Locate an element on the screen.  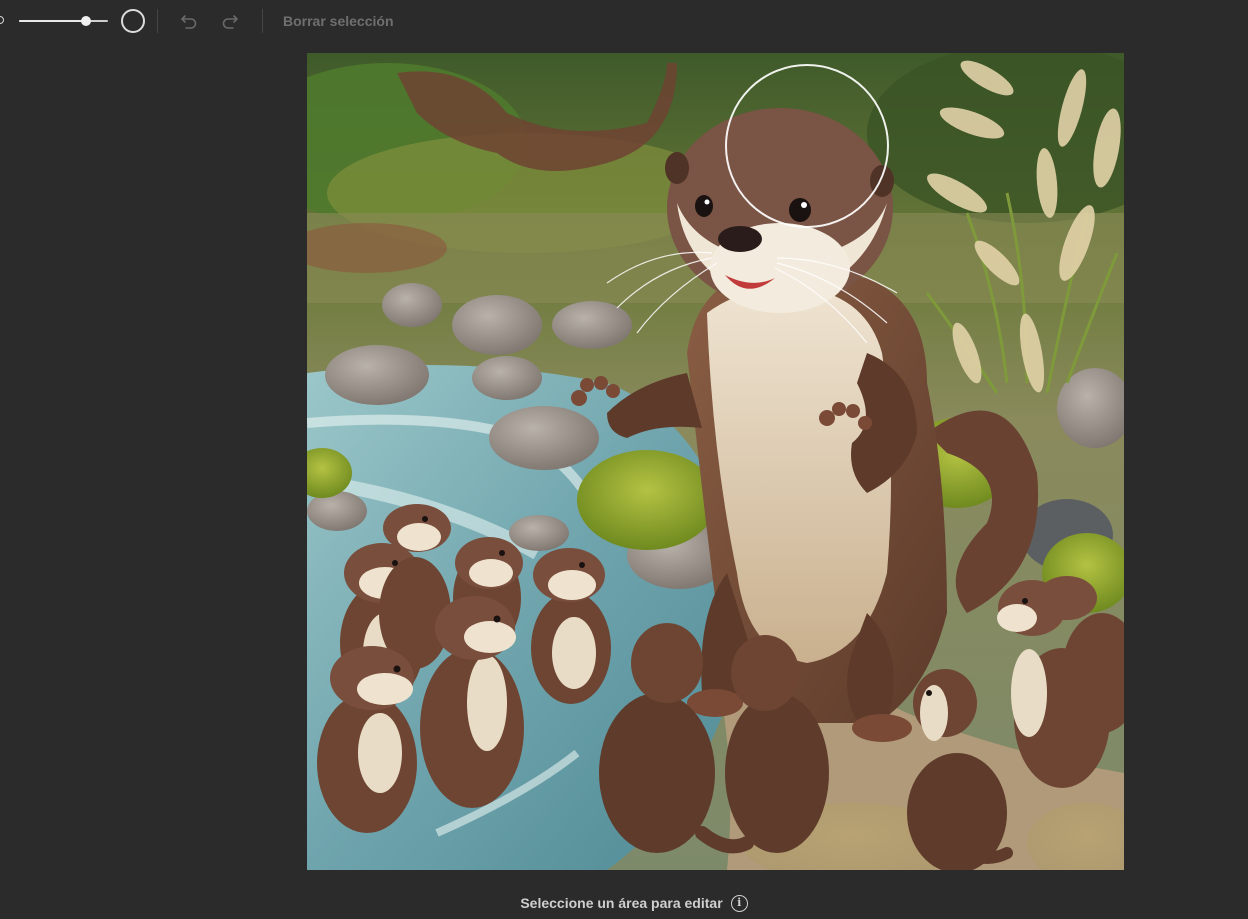
clear-selection-button: Borrar selección is located at coordinates (338, 21).